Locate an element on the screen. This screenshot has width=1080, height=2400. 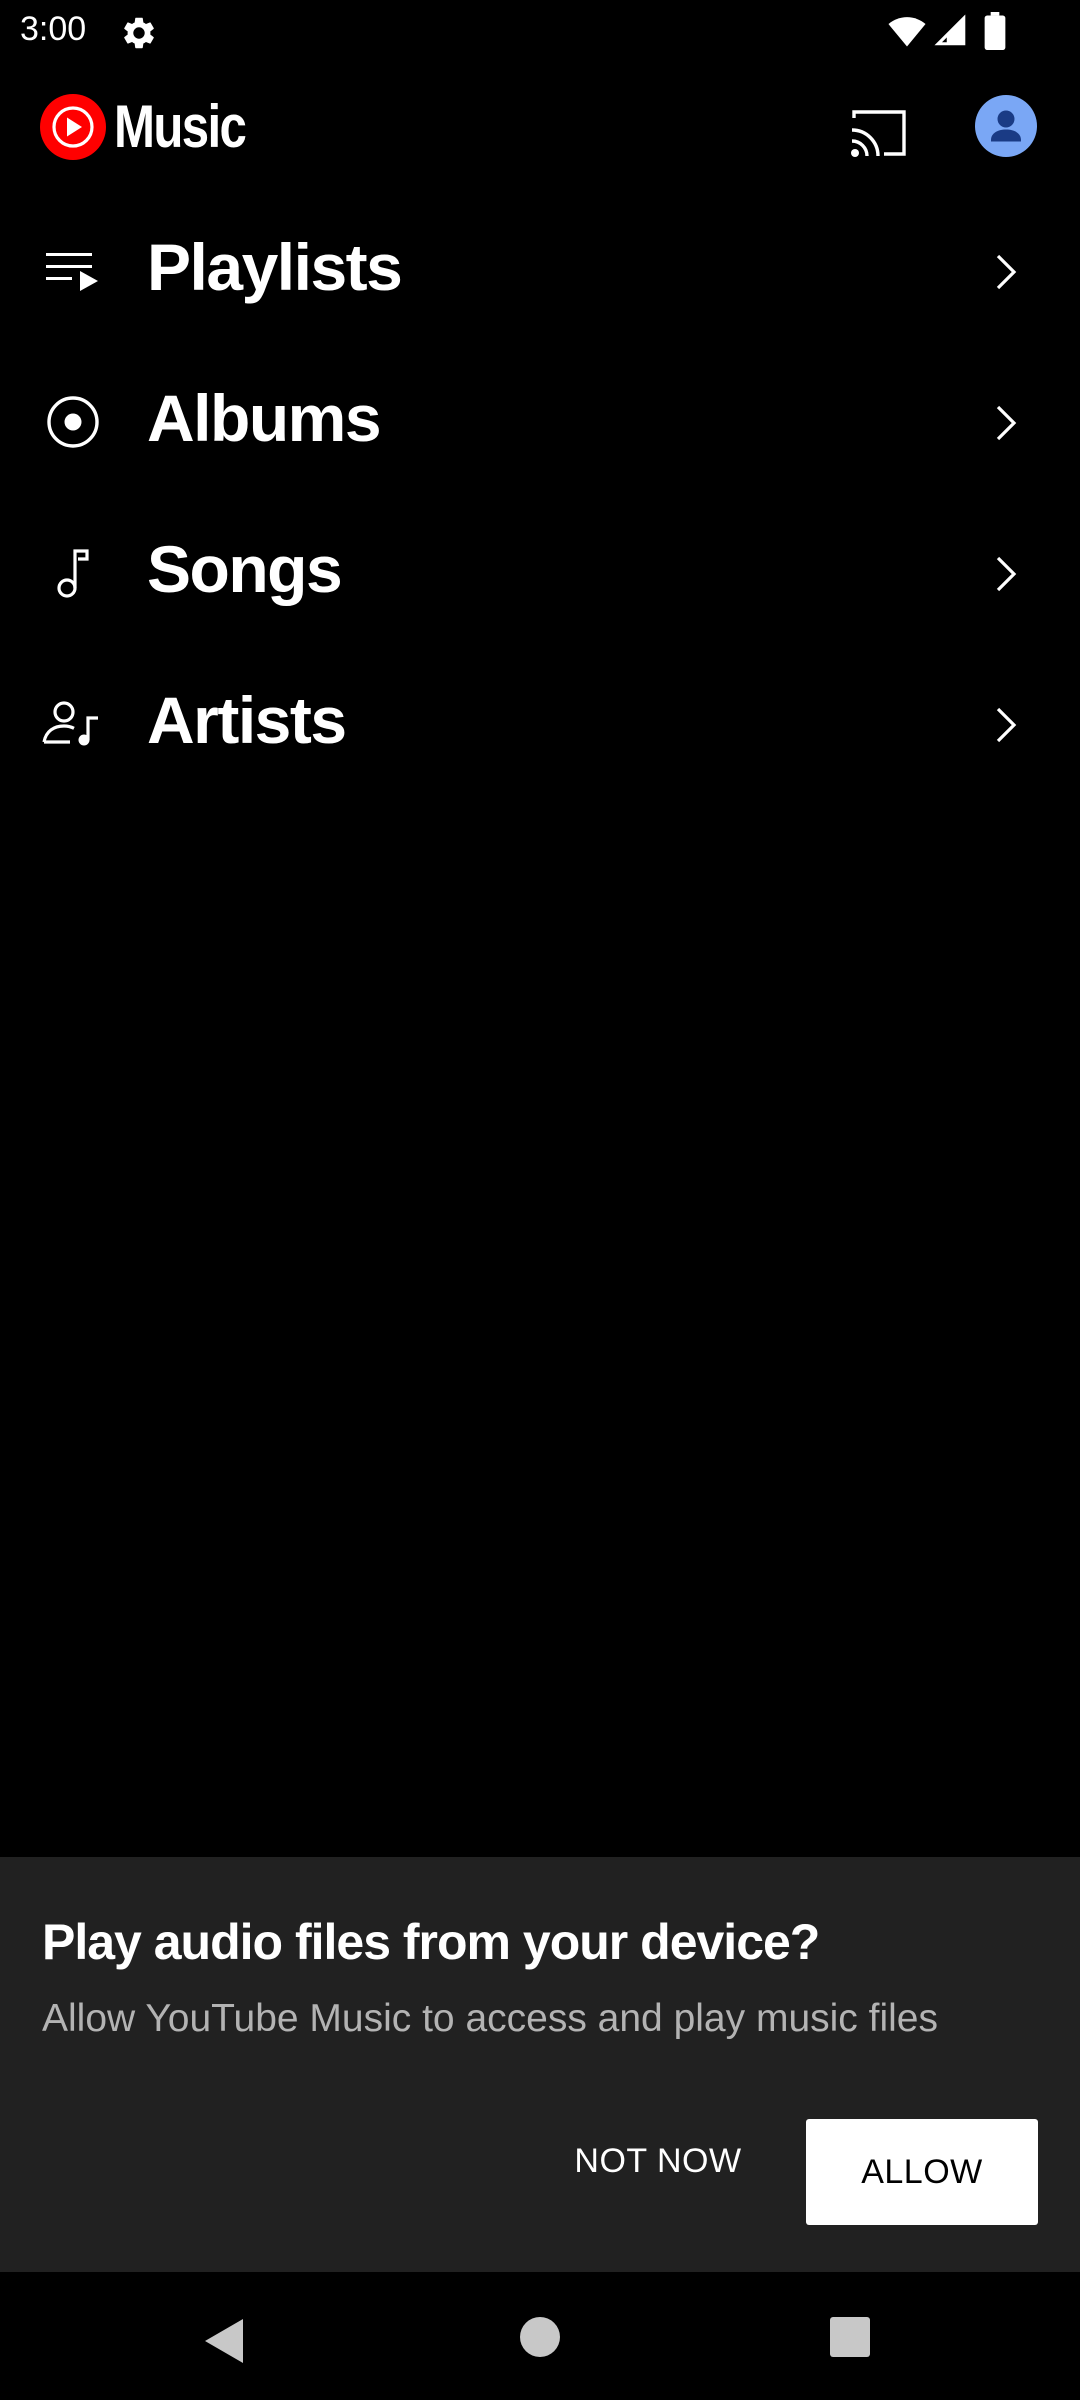
allow-button: ALLOW is located at coordinates (922, 2172).